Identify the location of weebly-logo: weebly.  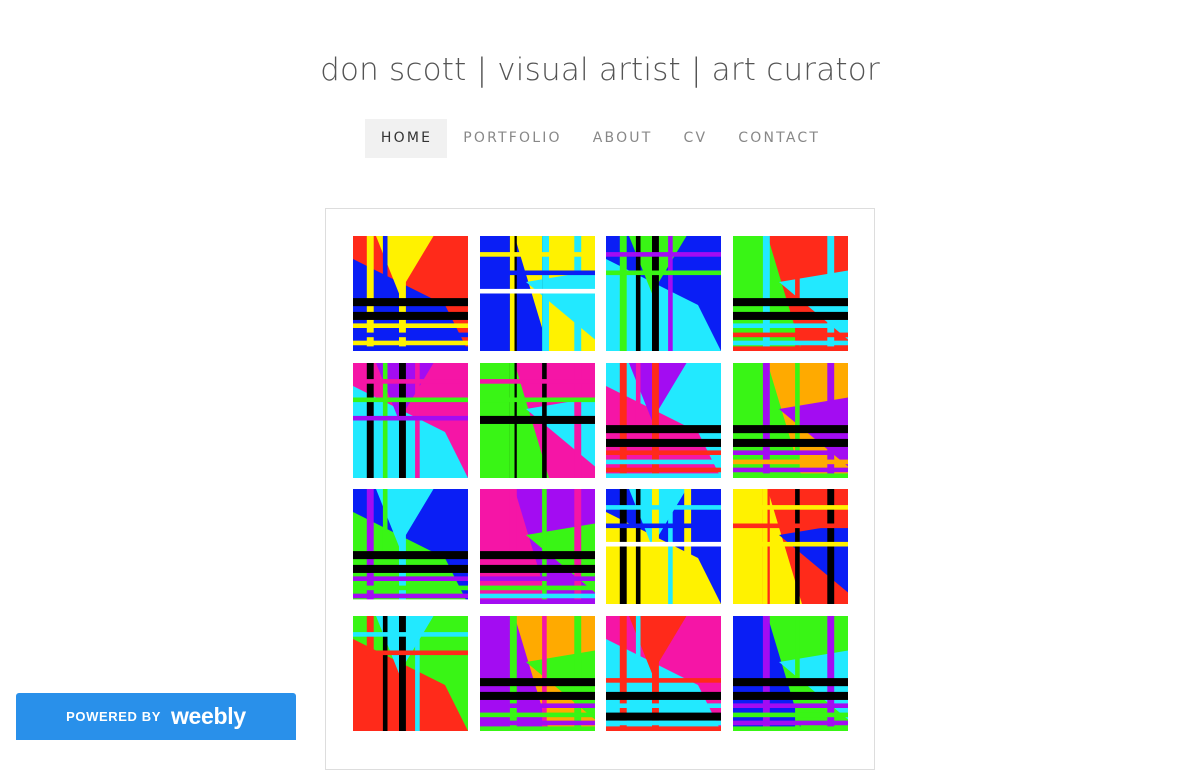
(208, 716).